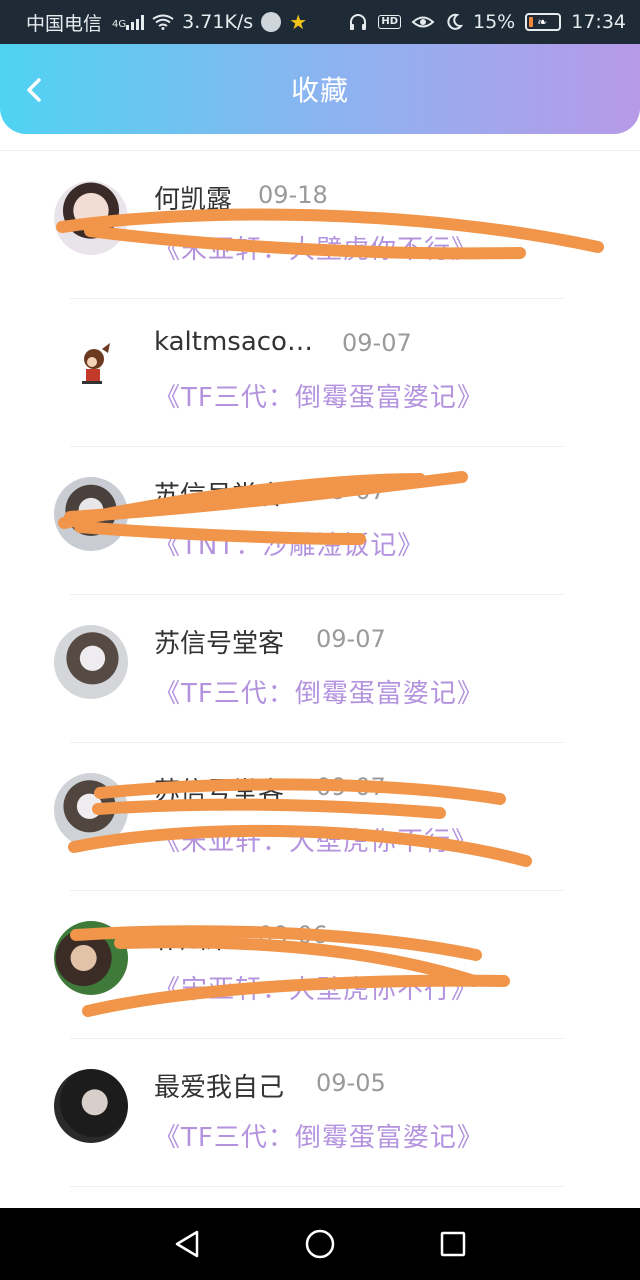 The image size is (640, 1280). I want to click on favorite-date: 09-05, so click(351, 1083).